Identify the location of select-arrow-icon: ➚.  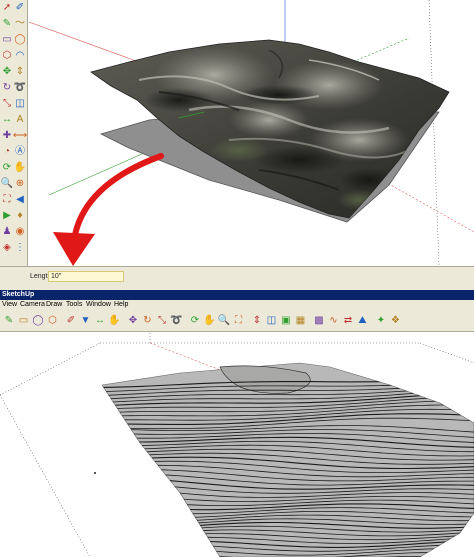
(7, 8).